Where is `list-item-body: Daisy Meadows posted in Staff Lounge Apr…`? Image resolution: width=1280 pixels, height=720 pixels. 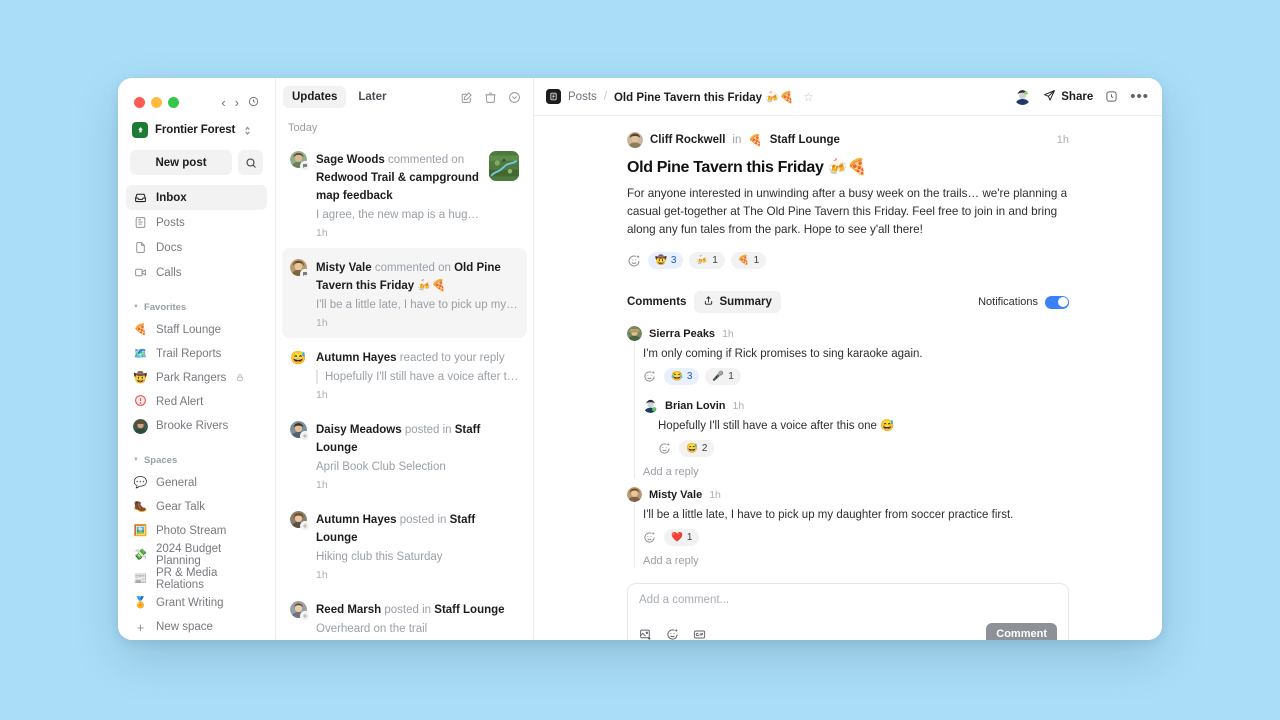
list-item-body: Daisy Meadows posted in Staff Lounge Apr… is located at coordinates (417, 455).